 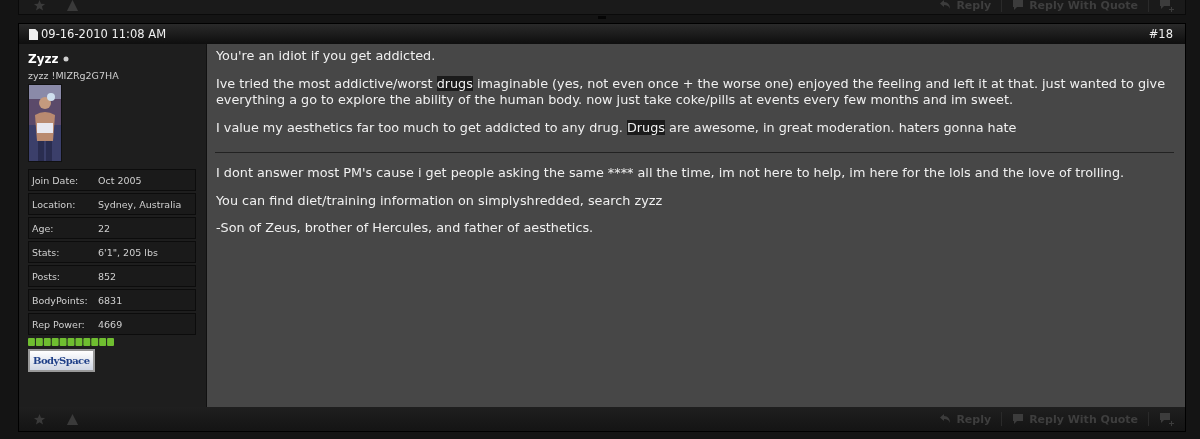 I want to click on signature-text: I dont answer most PM's cause i get people asking the same **** all the time, im not here to help, im here for the lols and the love of trolling., so click(x=671, y=173).